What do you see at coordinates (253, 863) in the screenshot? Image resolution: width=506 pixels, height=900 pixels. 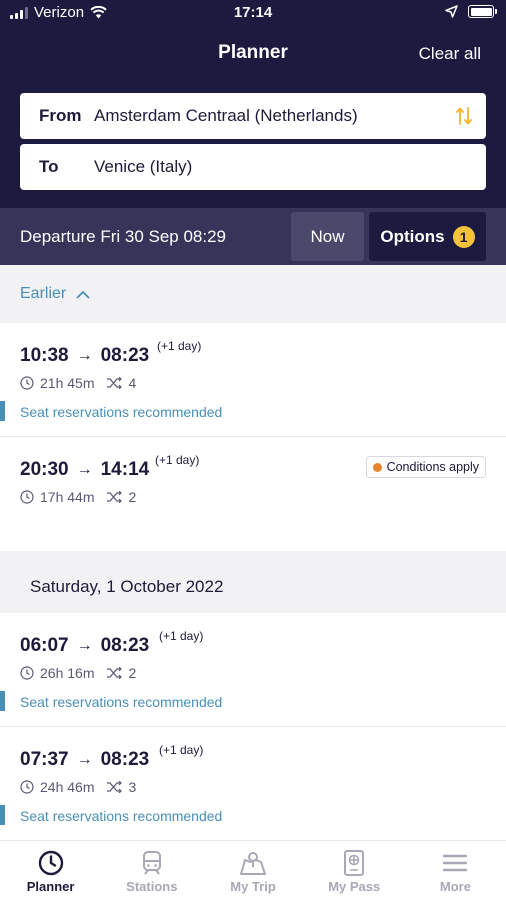 I see `map-icon` at bounding box center [253, 863].